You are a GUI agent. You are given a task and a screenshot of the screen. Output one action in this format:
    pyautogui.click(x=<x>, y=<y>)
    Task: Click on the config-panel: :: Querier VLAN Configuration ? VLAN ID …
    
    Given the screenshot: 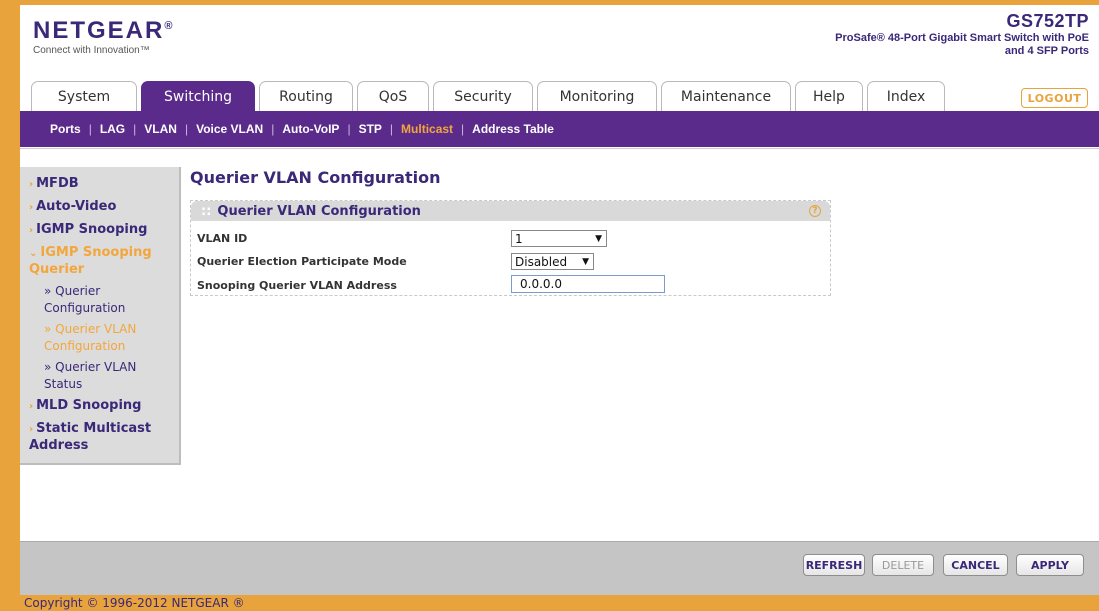 What is the action you would take?
    pyautogui.click(x=510, y=248)
    